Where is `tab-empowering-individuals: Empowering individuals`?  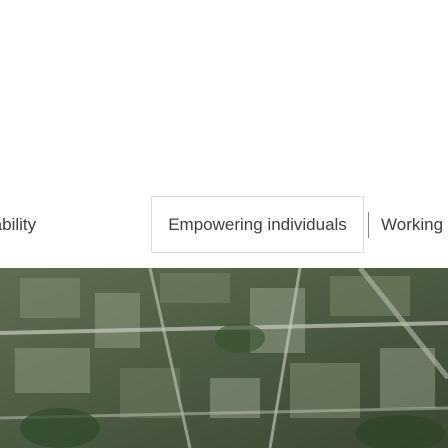 tab-empowering-individuals: Empowering individuals is located at coordinates (257, 224).